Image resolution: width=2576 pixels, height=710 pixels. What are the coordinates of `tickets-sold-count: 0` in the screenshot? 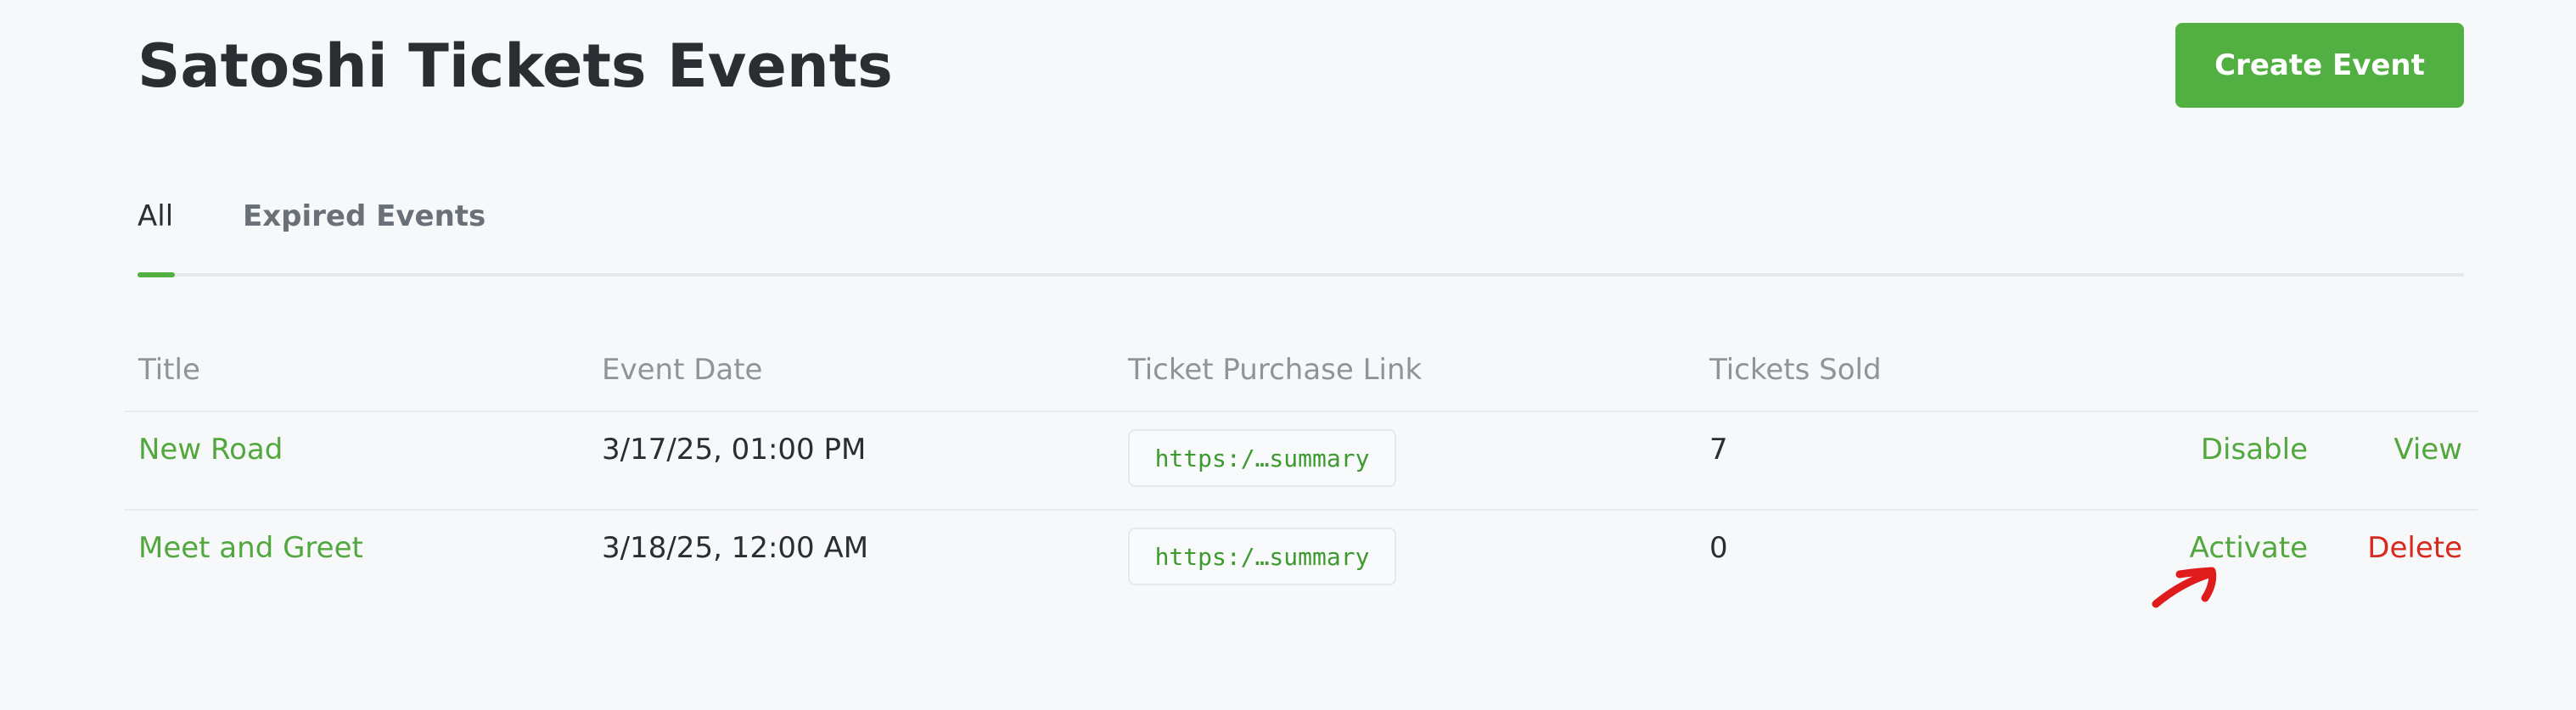 It's located at (1718, 548).